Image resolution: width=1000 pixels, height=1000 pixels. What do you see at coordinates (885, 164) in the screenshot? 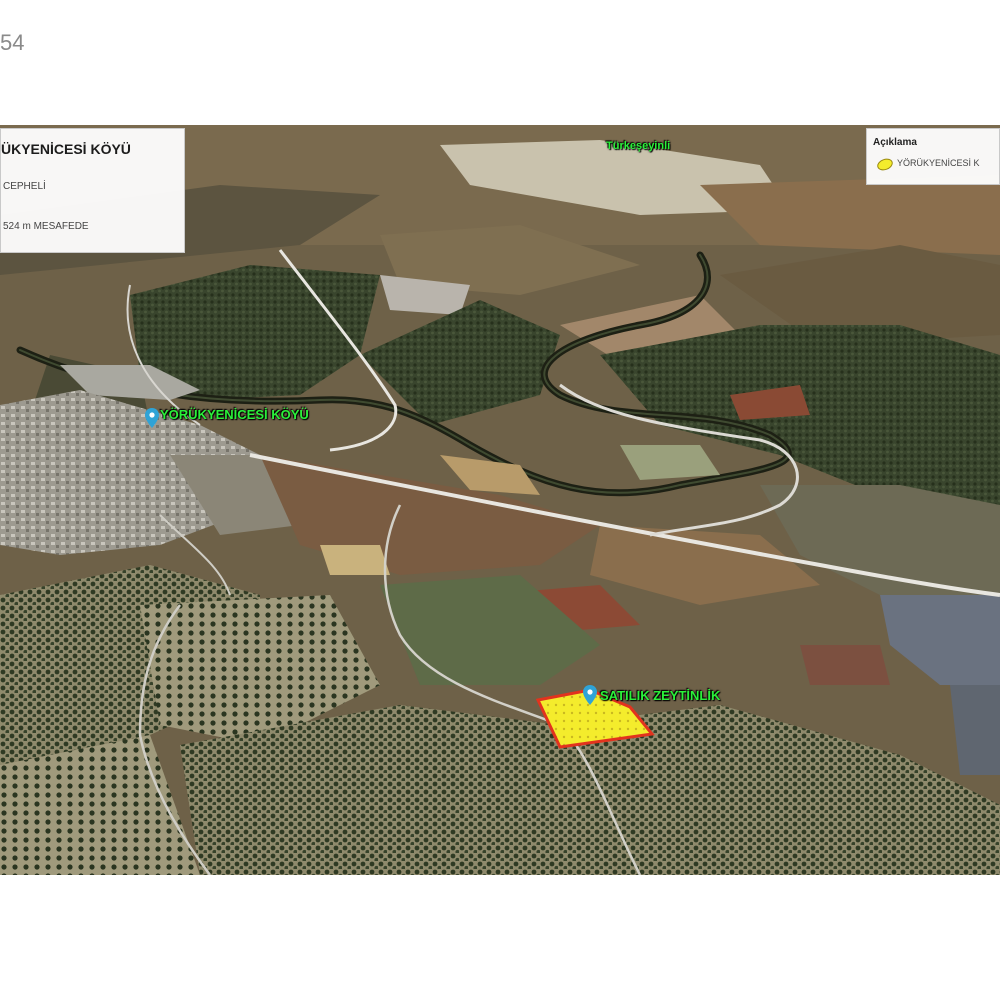
I see `polygon-swatch-icon` at bounding box center [885, 164].